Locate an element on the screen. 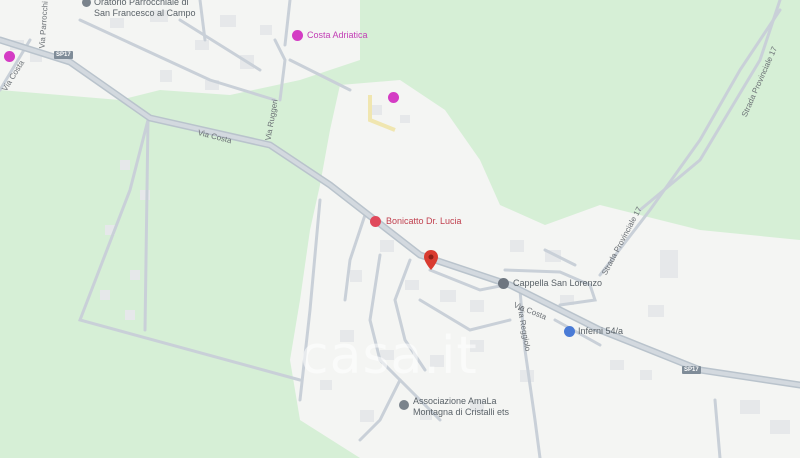  bonicatto-label: Bonicatto Dr. Lucia is located at coordinates (424, 221).